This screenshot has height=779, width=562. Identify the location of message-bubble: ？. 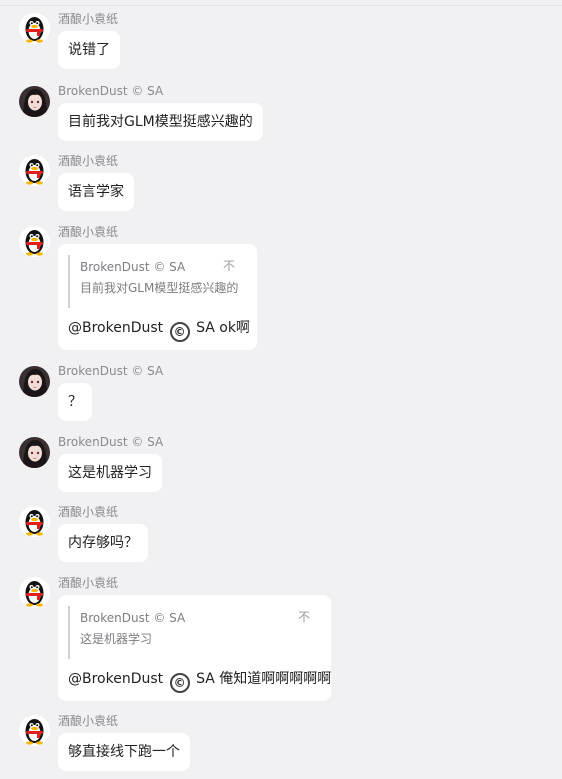
(75, 402).